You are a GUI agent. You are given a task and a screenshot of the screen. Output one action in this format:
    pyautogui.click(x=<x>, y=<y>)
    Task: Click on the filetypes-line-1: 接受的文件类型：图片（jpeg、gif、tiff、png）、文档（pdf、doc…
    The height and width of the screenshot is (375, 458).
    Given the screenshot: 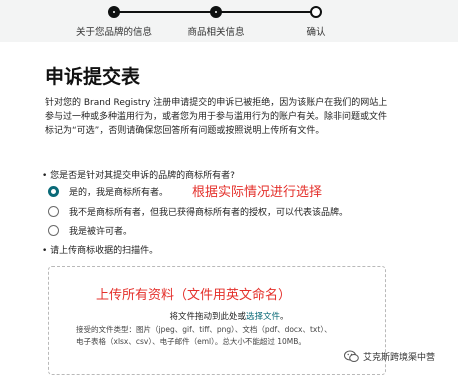 What is the action you would take?
    pyautogui.click(x=204, y=329)
    